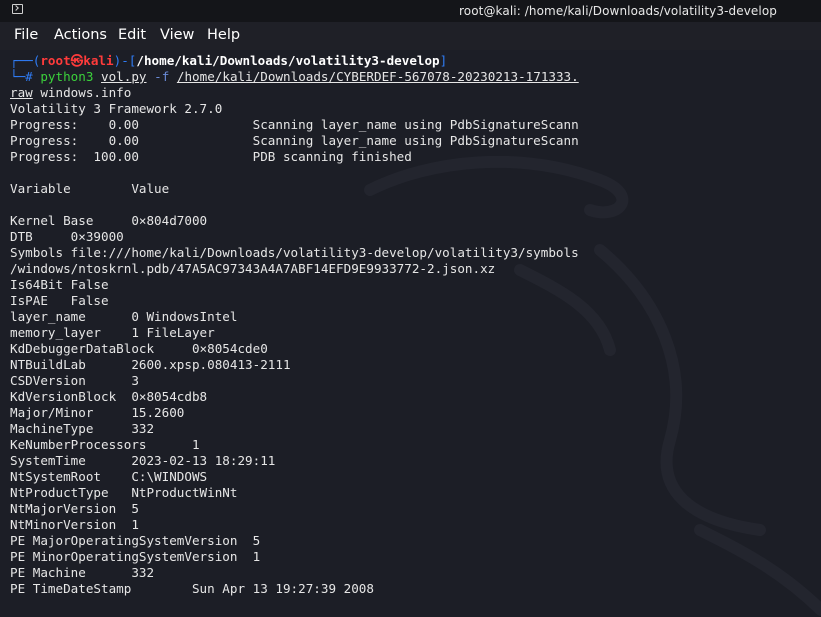 The height and width of the screenshot is (617, 821). What do you see at coordinates (97, 412) in the screenshot?
I see `output-line: Major/Minor 15.2600` at bounding box center [97, 412].